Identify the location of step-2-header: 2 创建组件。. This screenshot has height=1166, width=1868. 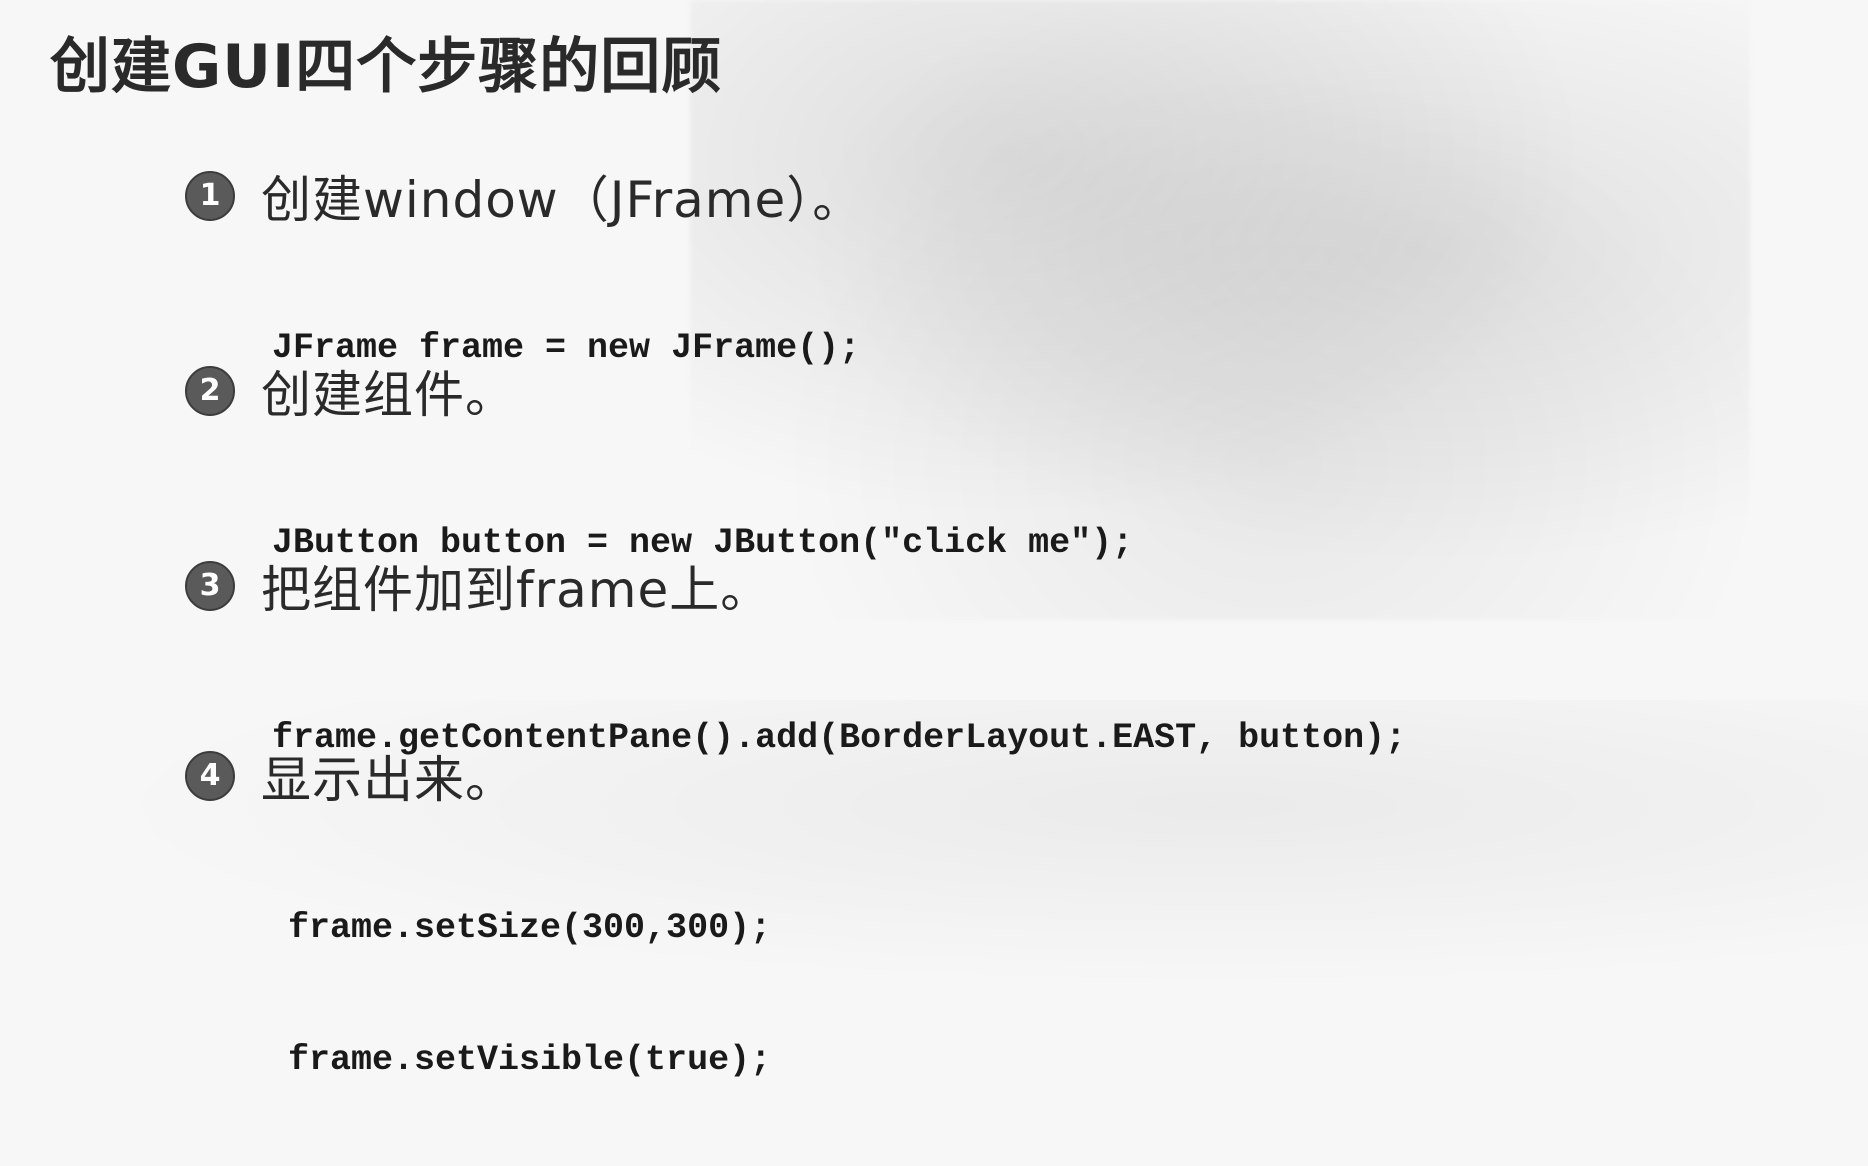
(659, 391).